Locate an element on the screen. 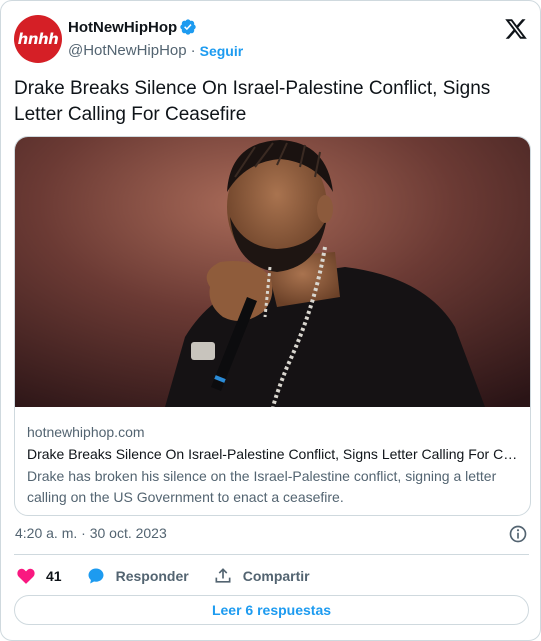 The width and height of the screenshot is (541, 641). avatar: hnhh is located at coordinates (38, 39).